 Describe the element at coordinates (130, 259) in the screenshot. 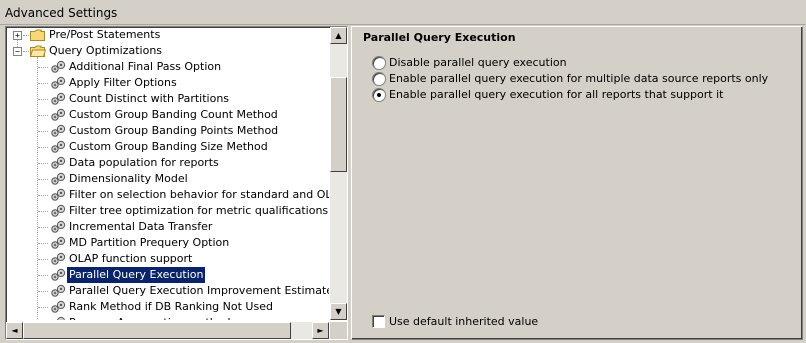

I see `tree-item-label: OLAP function support` at that location.